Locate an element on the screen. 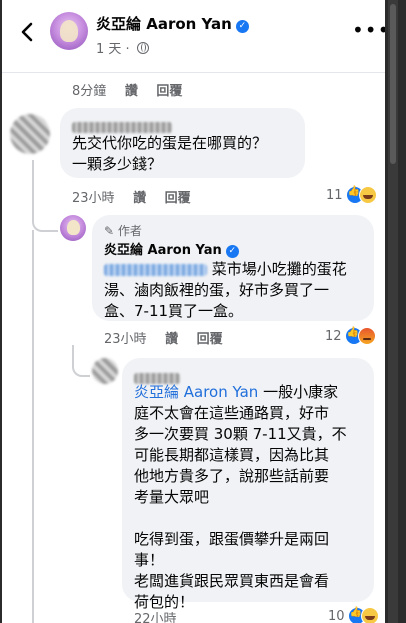 This screenshot has width=406, height=623. more-options-icon: ••• is located at coordinates (368, 30).